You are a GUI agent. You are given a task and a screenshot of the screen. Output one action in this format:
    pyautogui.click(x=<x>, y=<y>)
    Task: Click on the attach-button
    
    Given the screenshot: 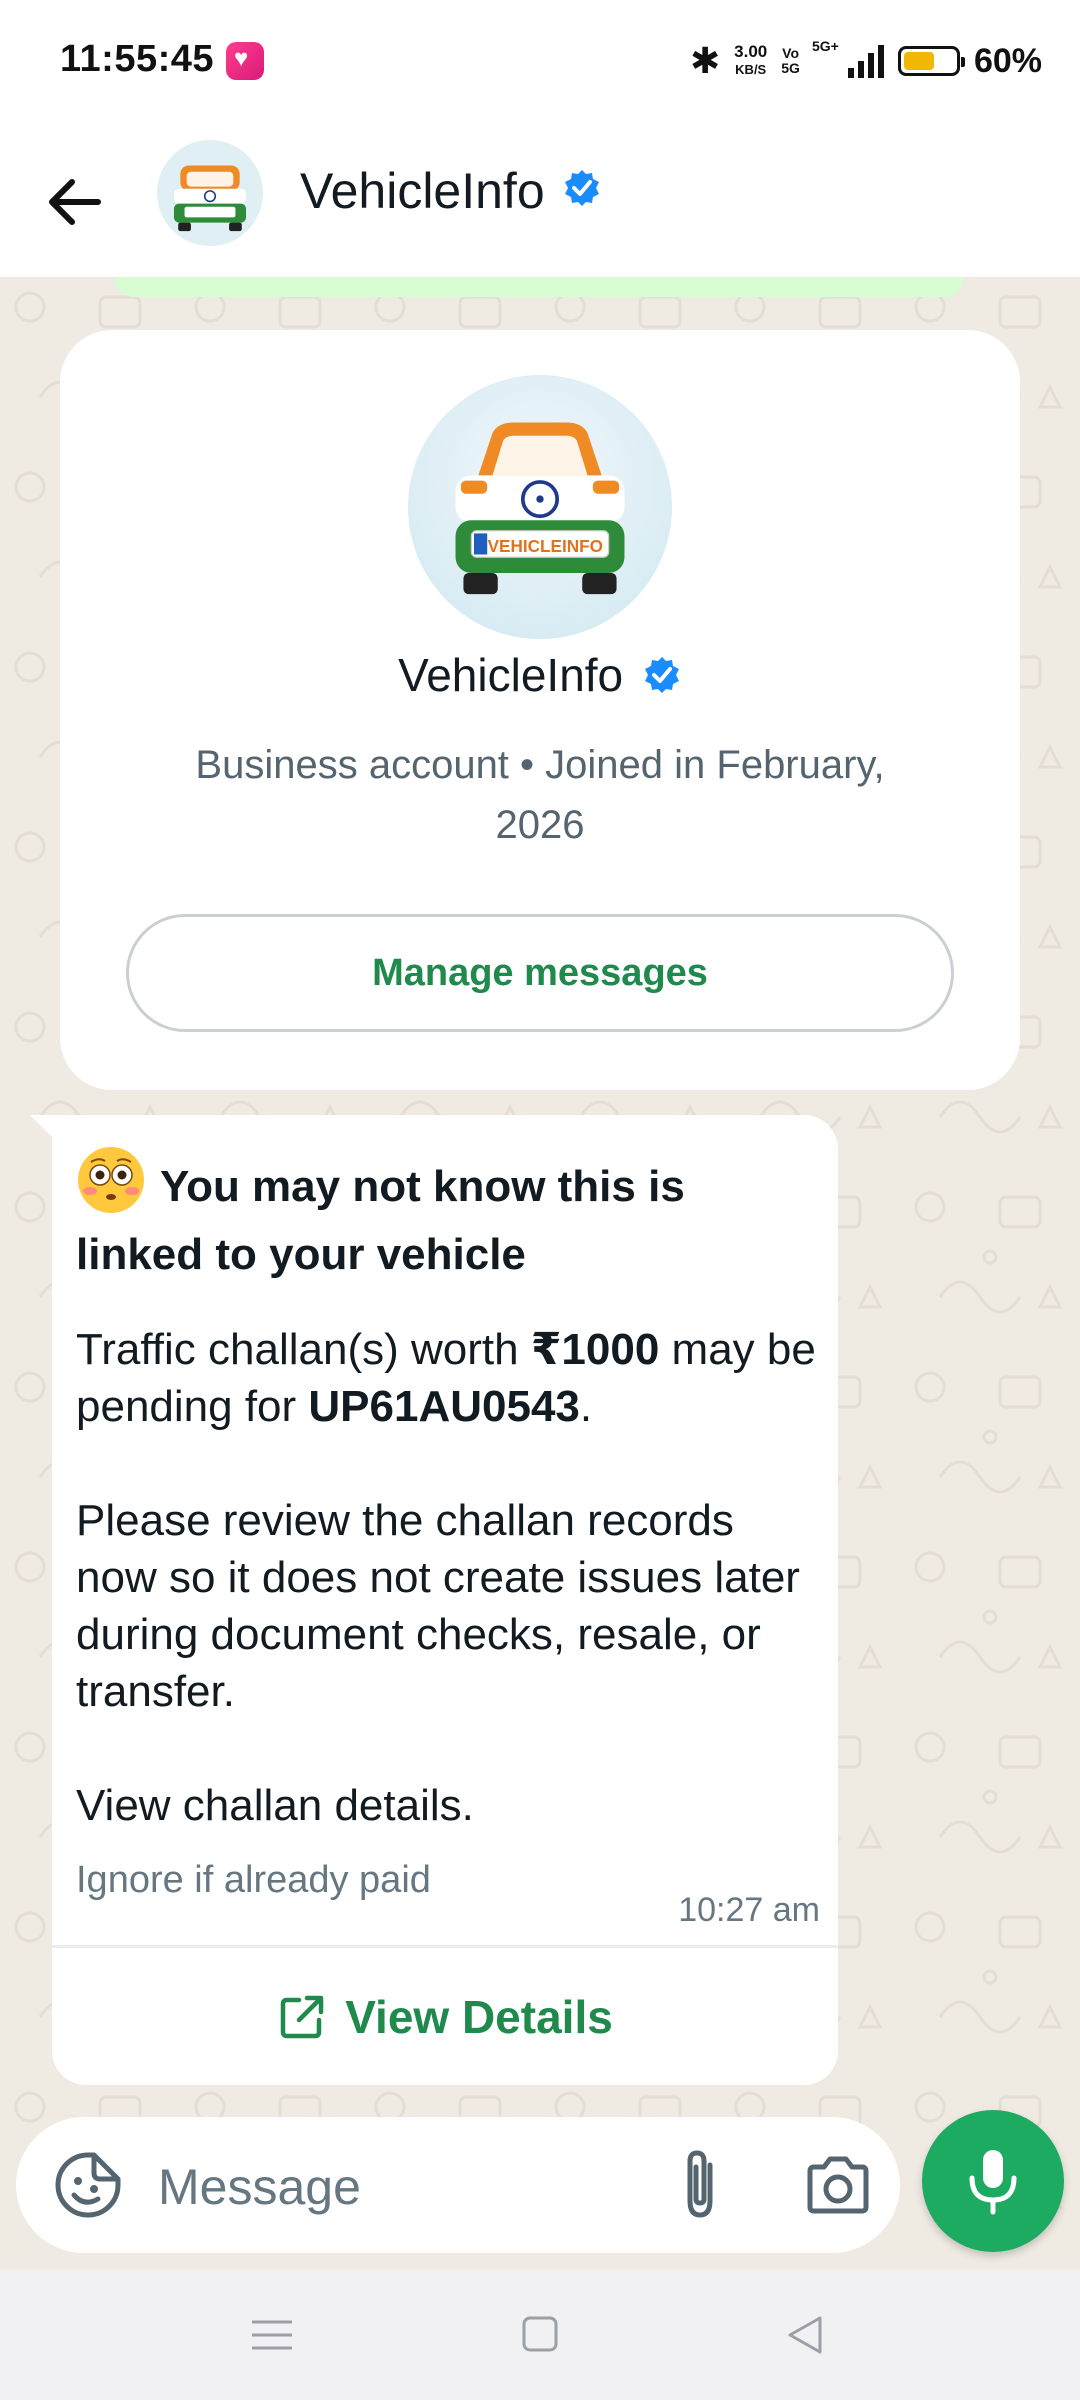 What is the action you would take?
    pyautogui.click(x=701, y=2185)
    